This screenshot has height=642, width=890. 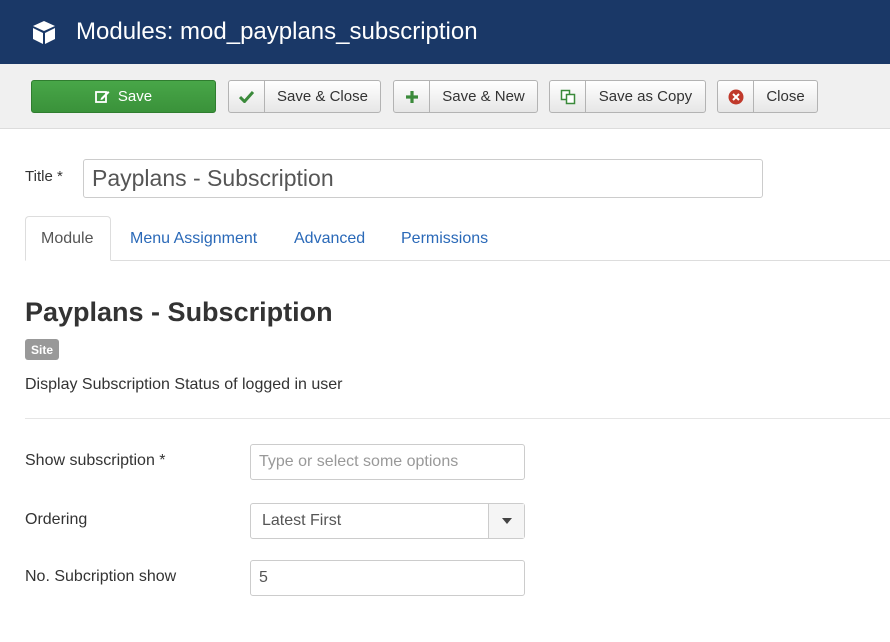 I want to click on tab-menu-assignment: Menu Assignment, so click(x=193, y=238).